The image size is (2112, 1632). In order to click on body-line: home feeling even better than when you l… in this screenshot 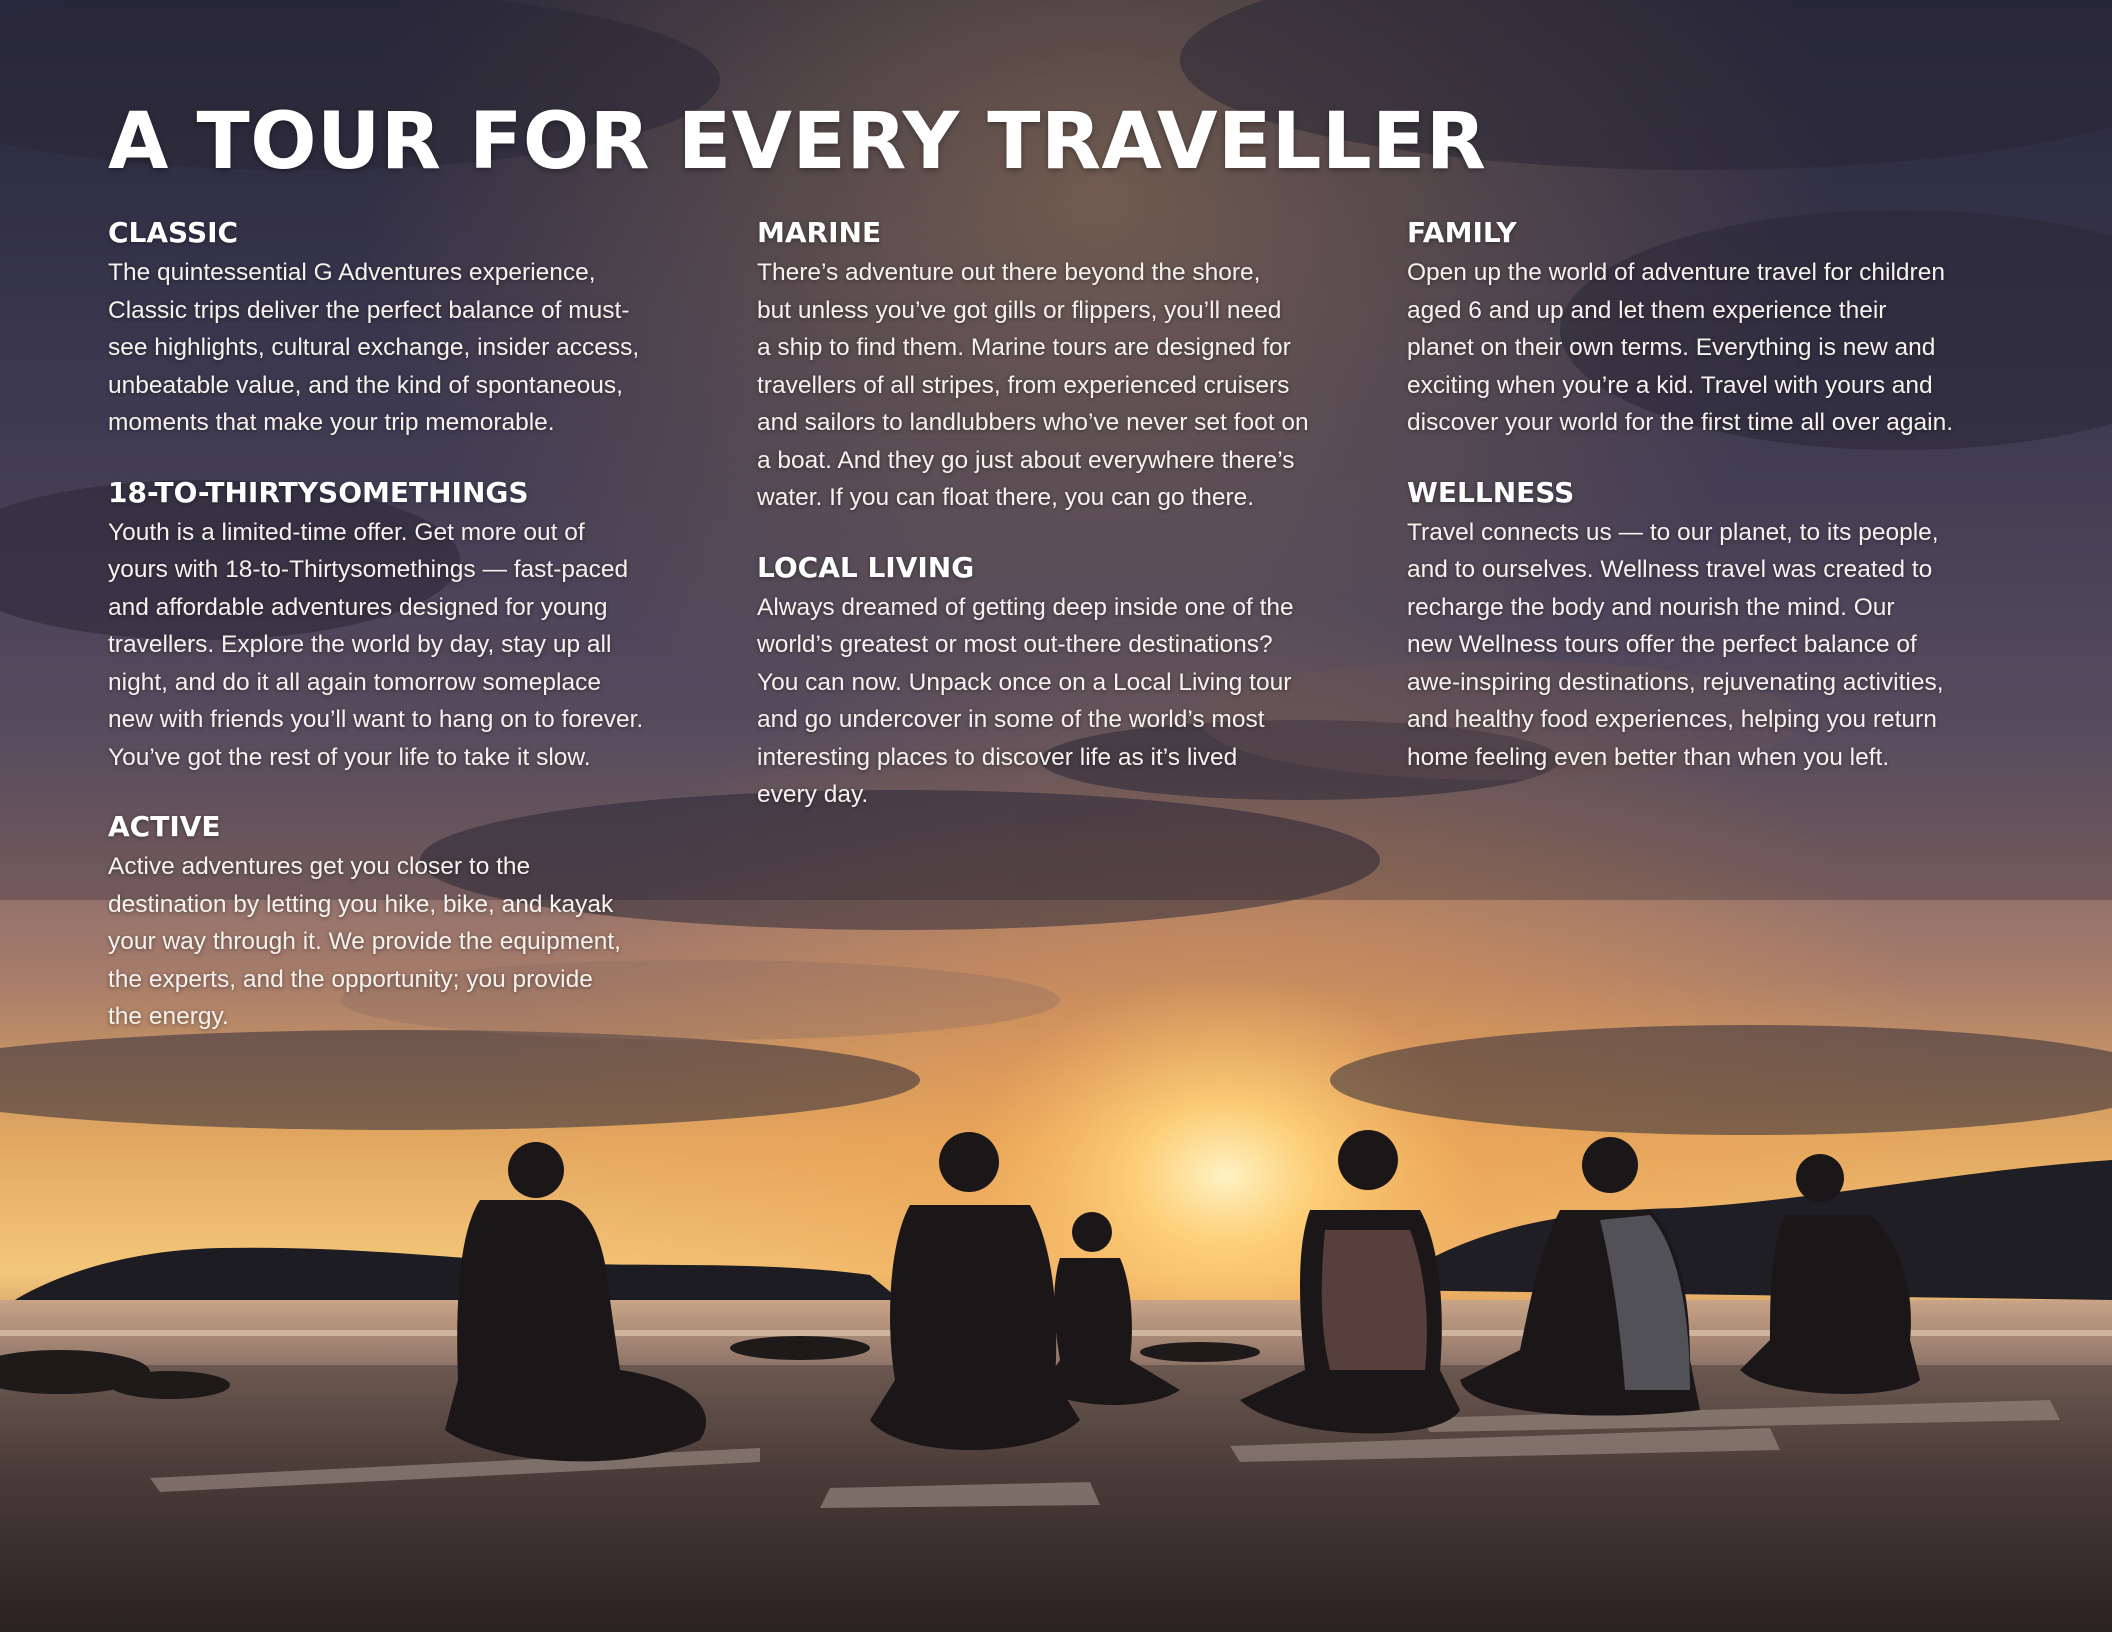, I will do `click(1648, 757)`.